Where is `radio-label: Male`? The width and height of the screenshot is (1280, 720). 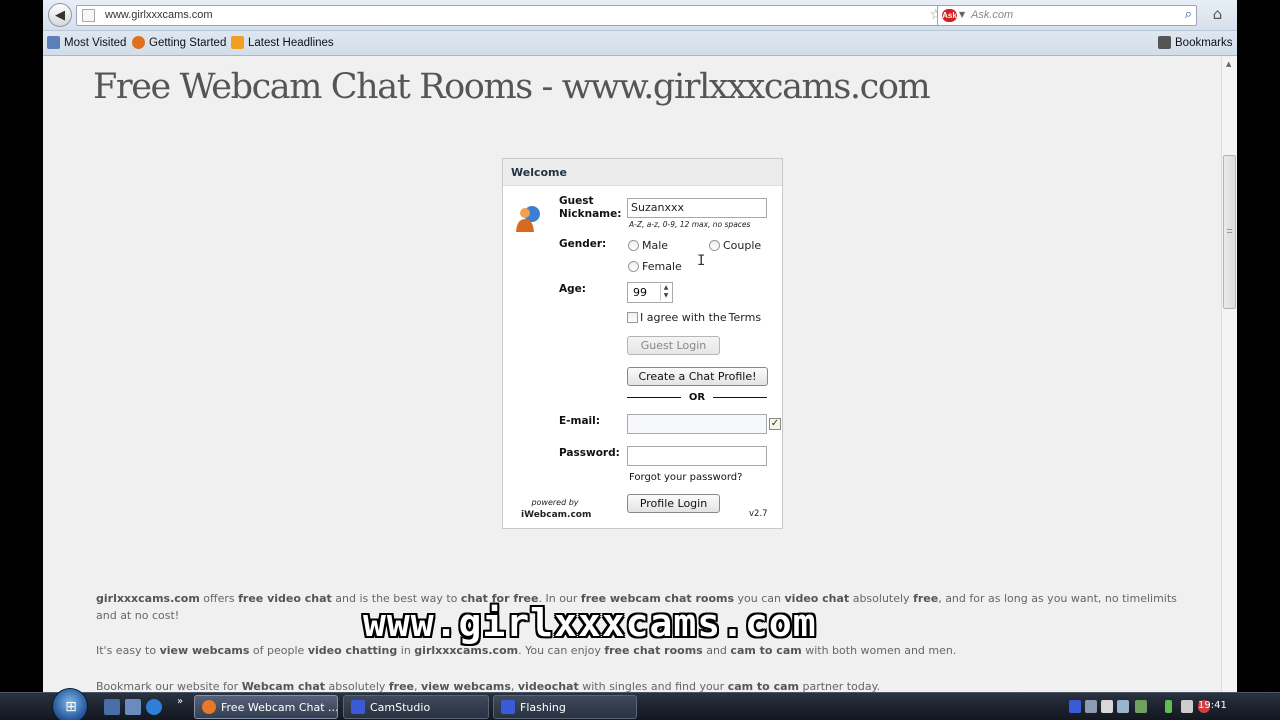 radio-label: Male is located at coordinates (655, 245).